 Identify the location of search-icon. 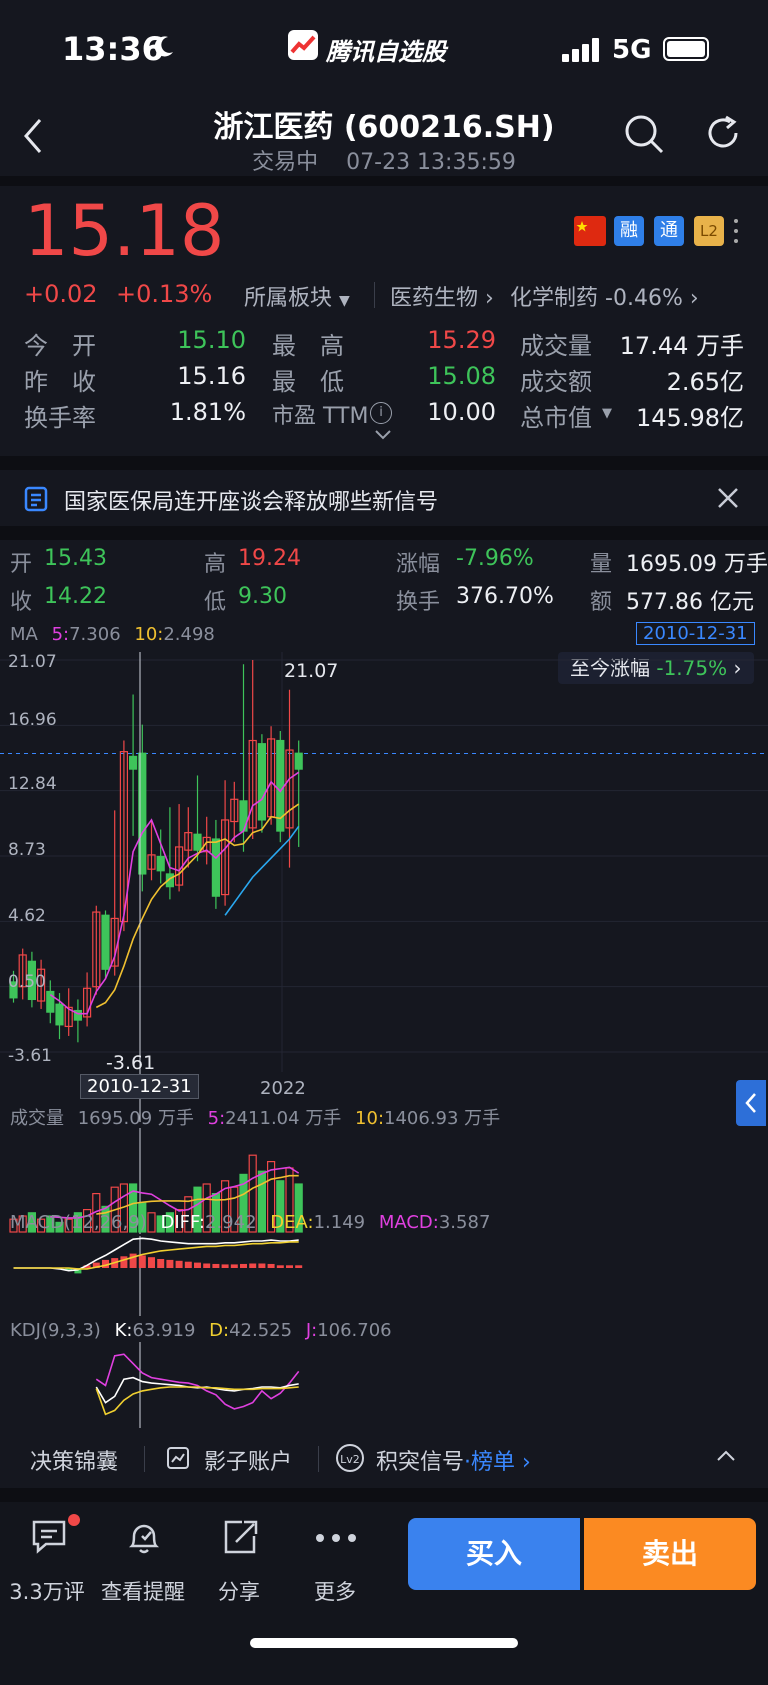
(644, 136).